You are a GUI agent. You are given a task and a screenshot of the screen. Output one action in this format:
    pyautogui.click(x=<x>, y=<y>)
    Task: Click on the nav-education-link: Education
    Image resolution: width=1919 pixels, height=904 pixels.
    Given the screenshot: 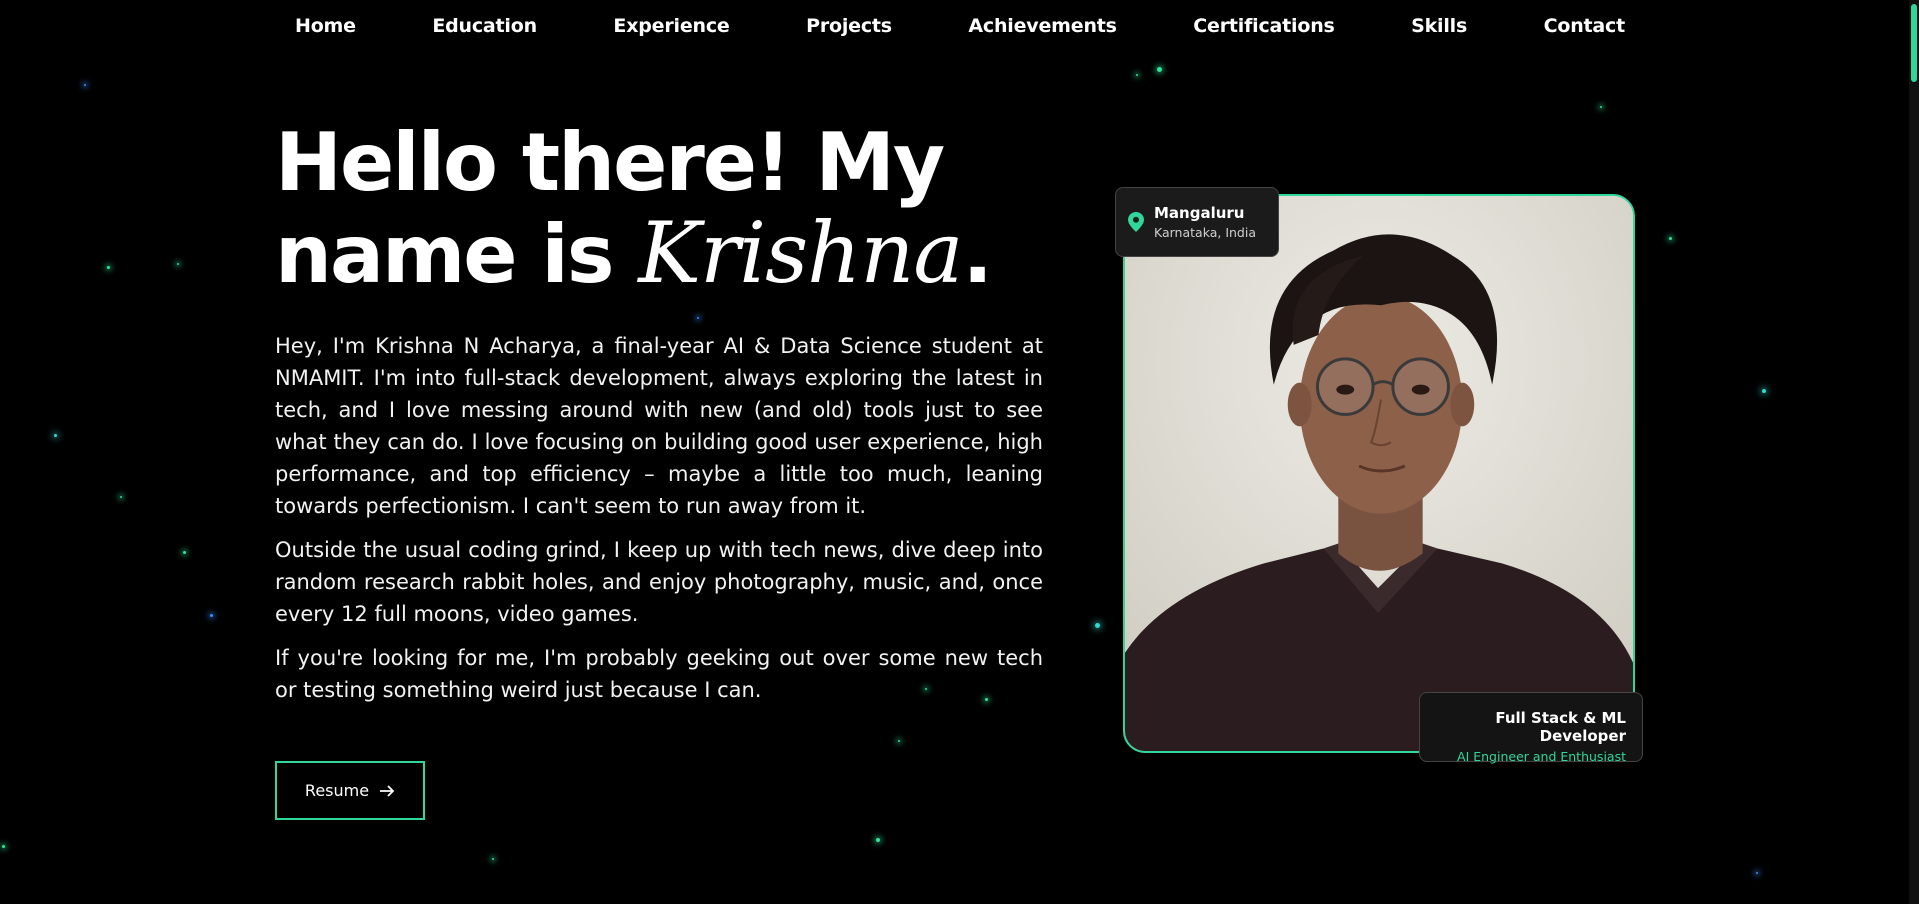 What is the action you would take?
    pyautogui.click(x=484, y=26)
    